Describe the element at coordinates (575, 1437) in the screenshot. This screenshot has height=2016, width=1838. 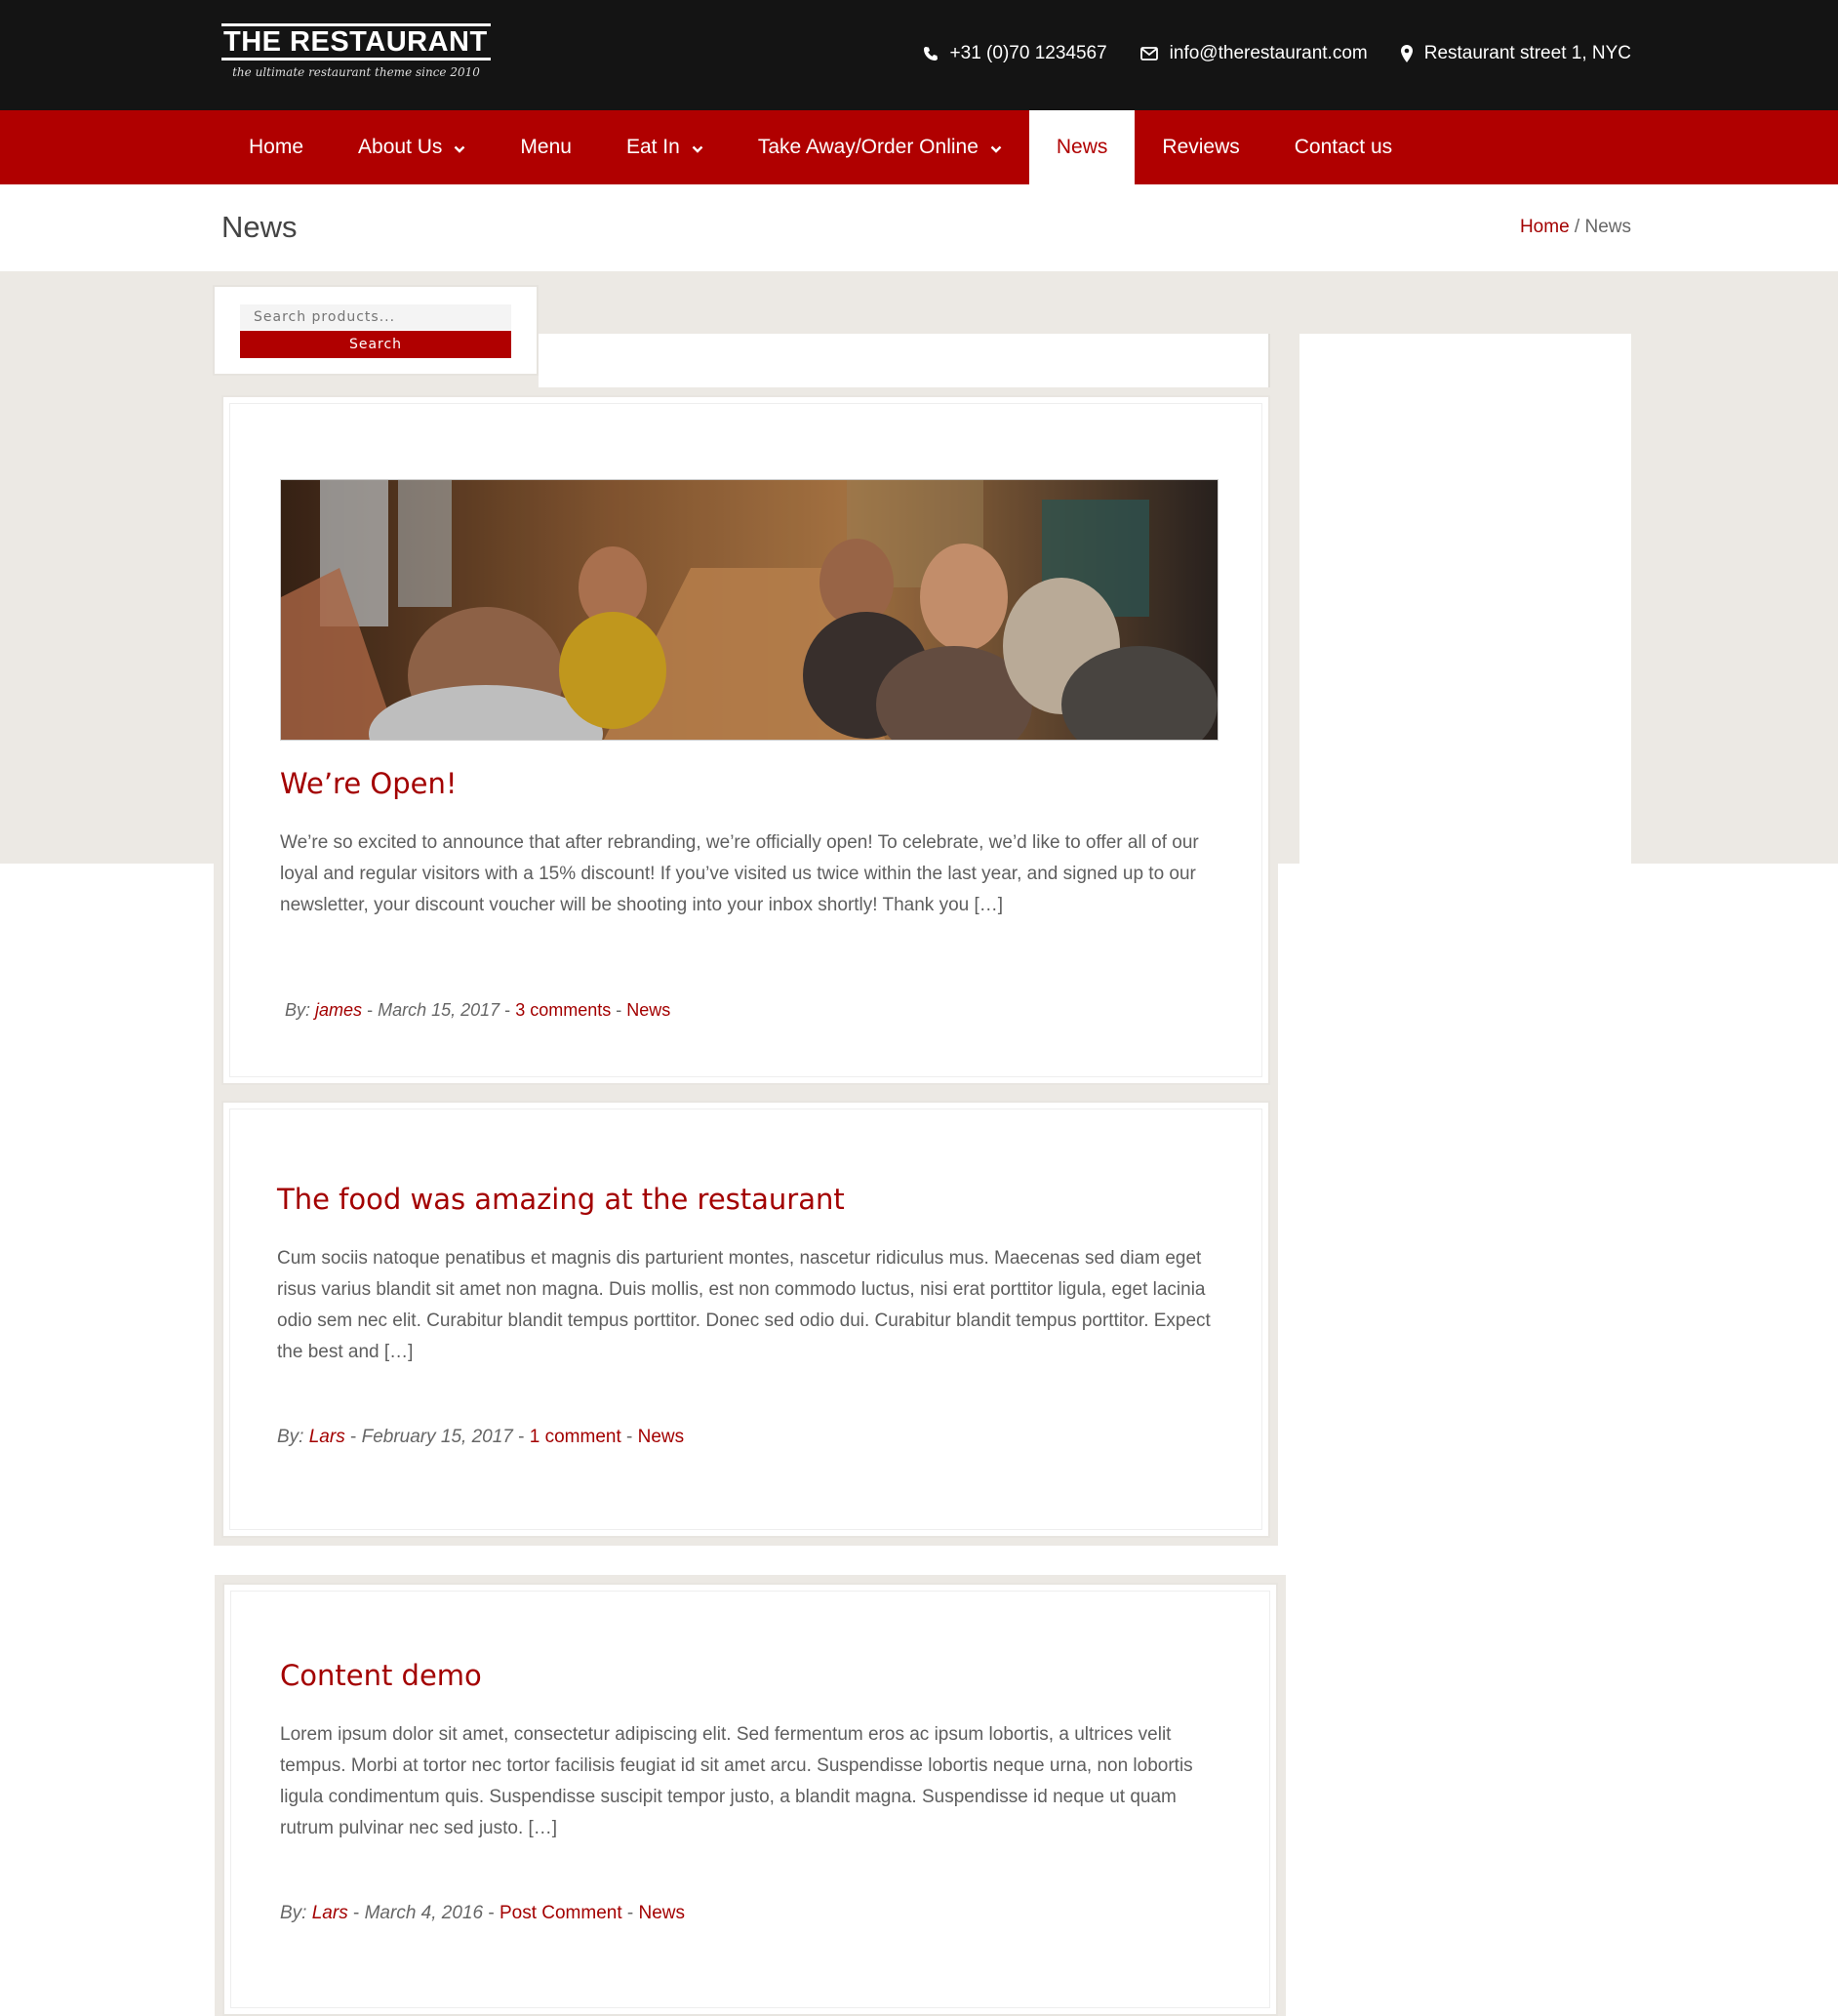
I see `post-comments-link: 1 comment` at that location.